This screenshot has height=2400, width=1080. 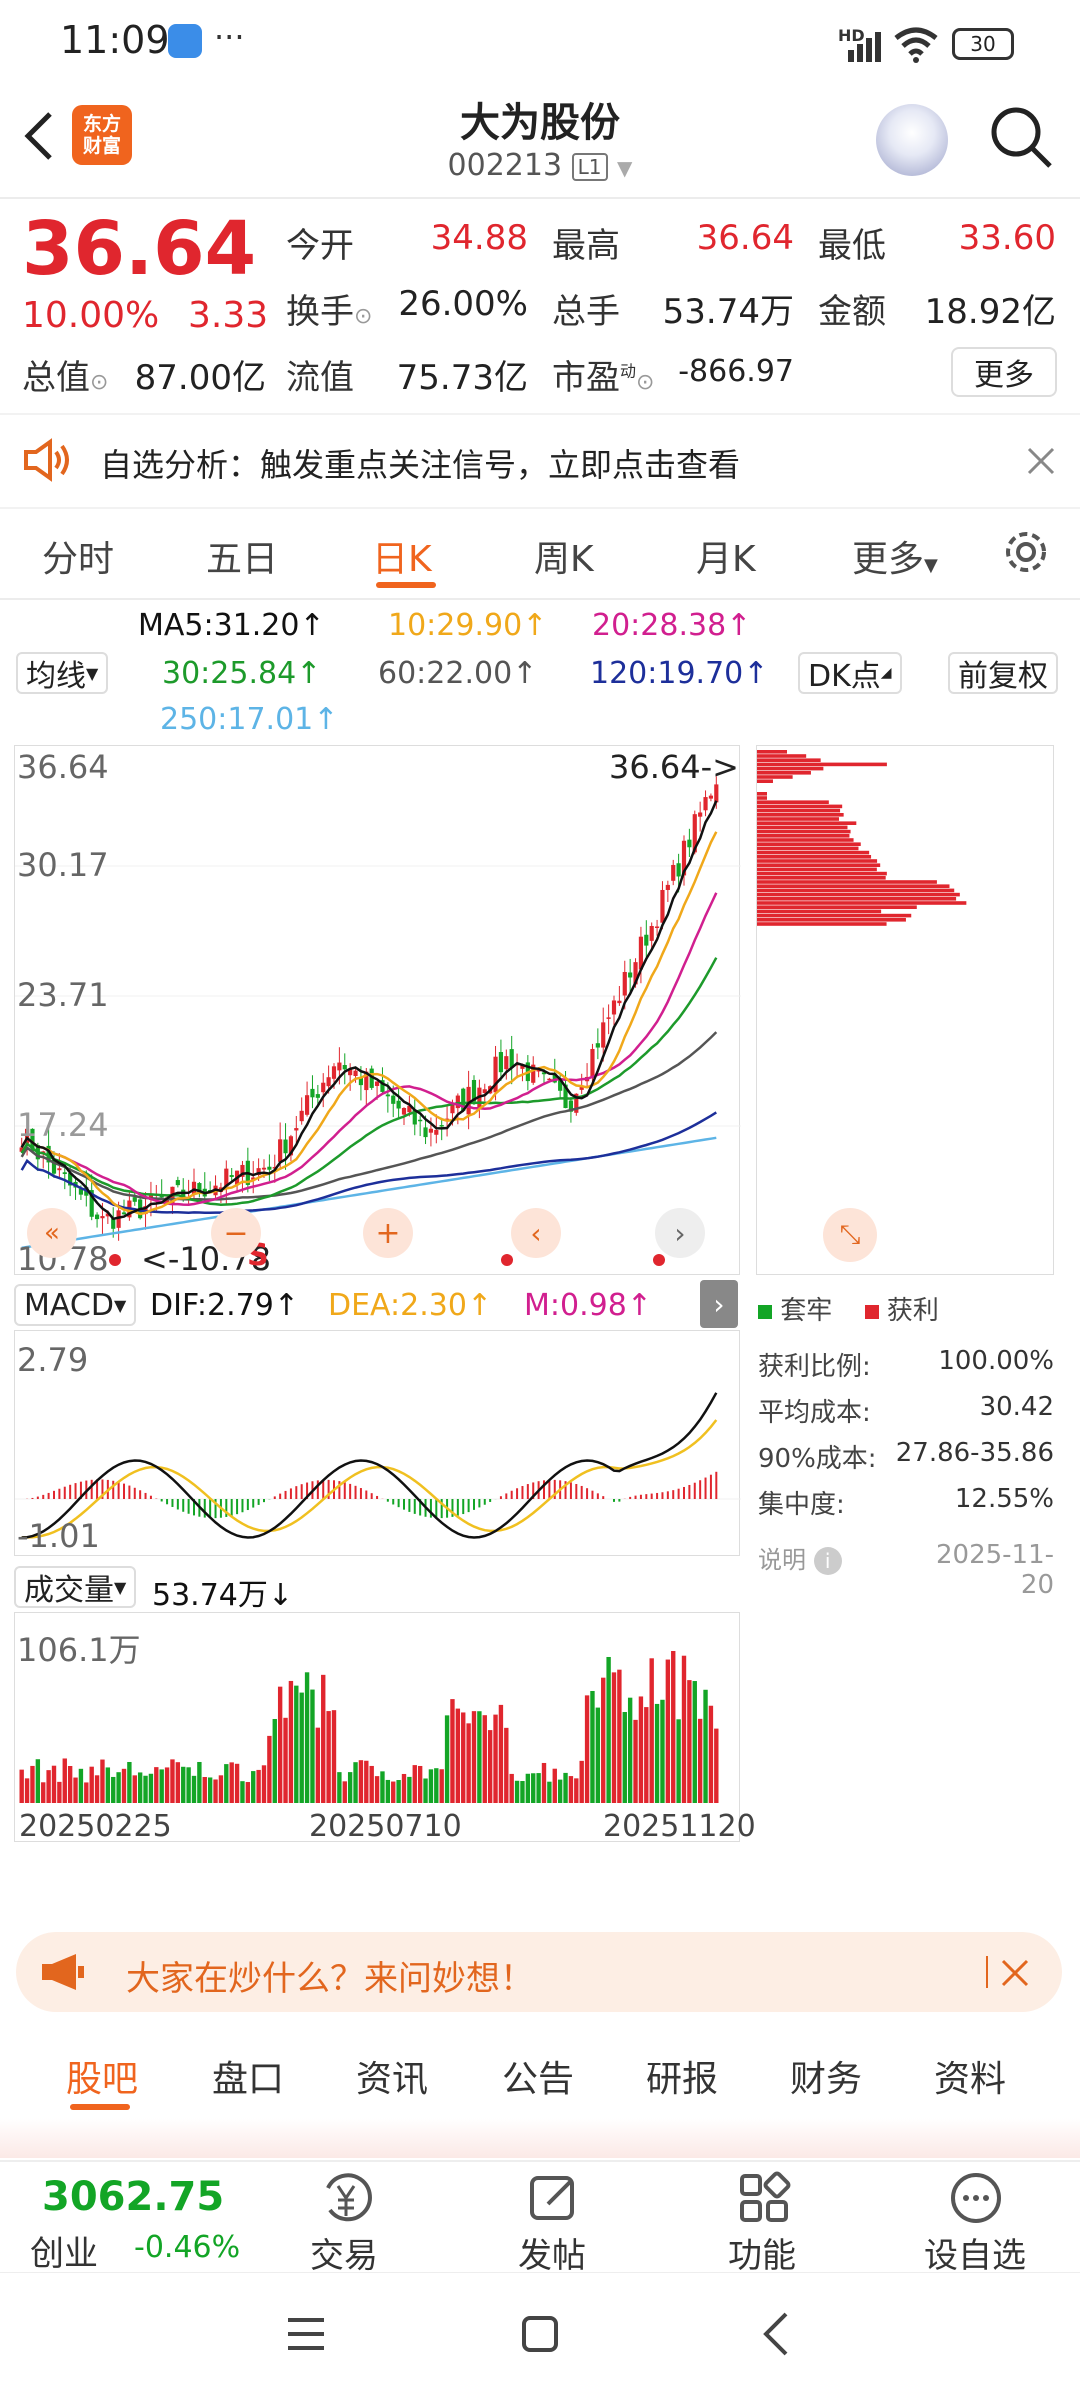 I want to click on tab-monthly-k: 月K, so click(x=726, y=556).